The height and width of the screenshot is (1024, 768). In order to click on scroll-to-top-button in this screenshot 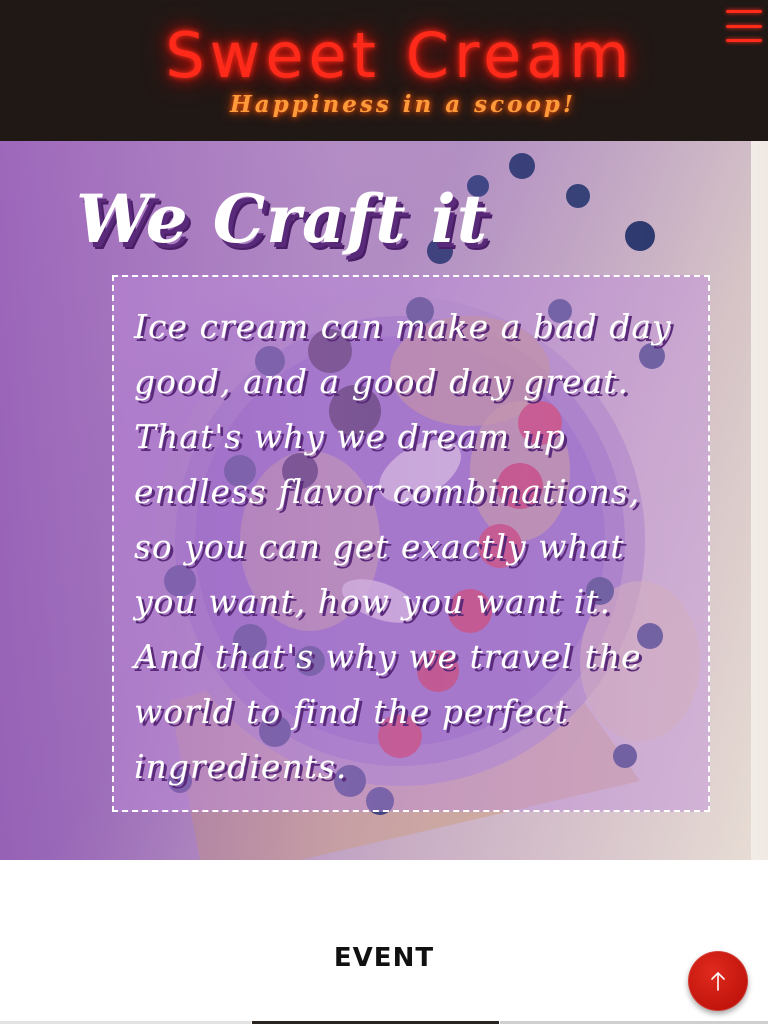, I will do `click(718, 981)`.